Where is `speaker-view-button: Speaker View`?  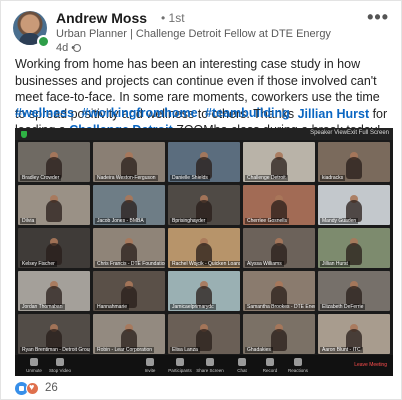
speaker-view-button: Speaker View is located at coordinates (328, 133).